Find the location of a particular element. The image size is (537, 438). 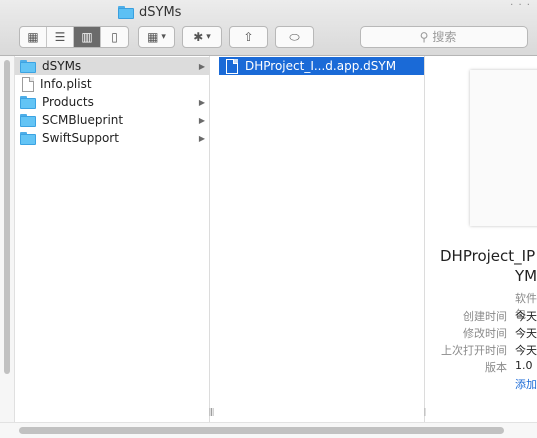

icon-view-icon: ▦ is located at coordinates (33, 37).